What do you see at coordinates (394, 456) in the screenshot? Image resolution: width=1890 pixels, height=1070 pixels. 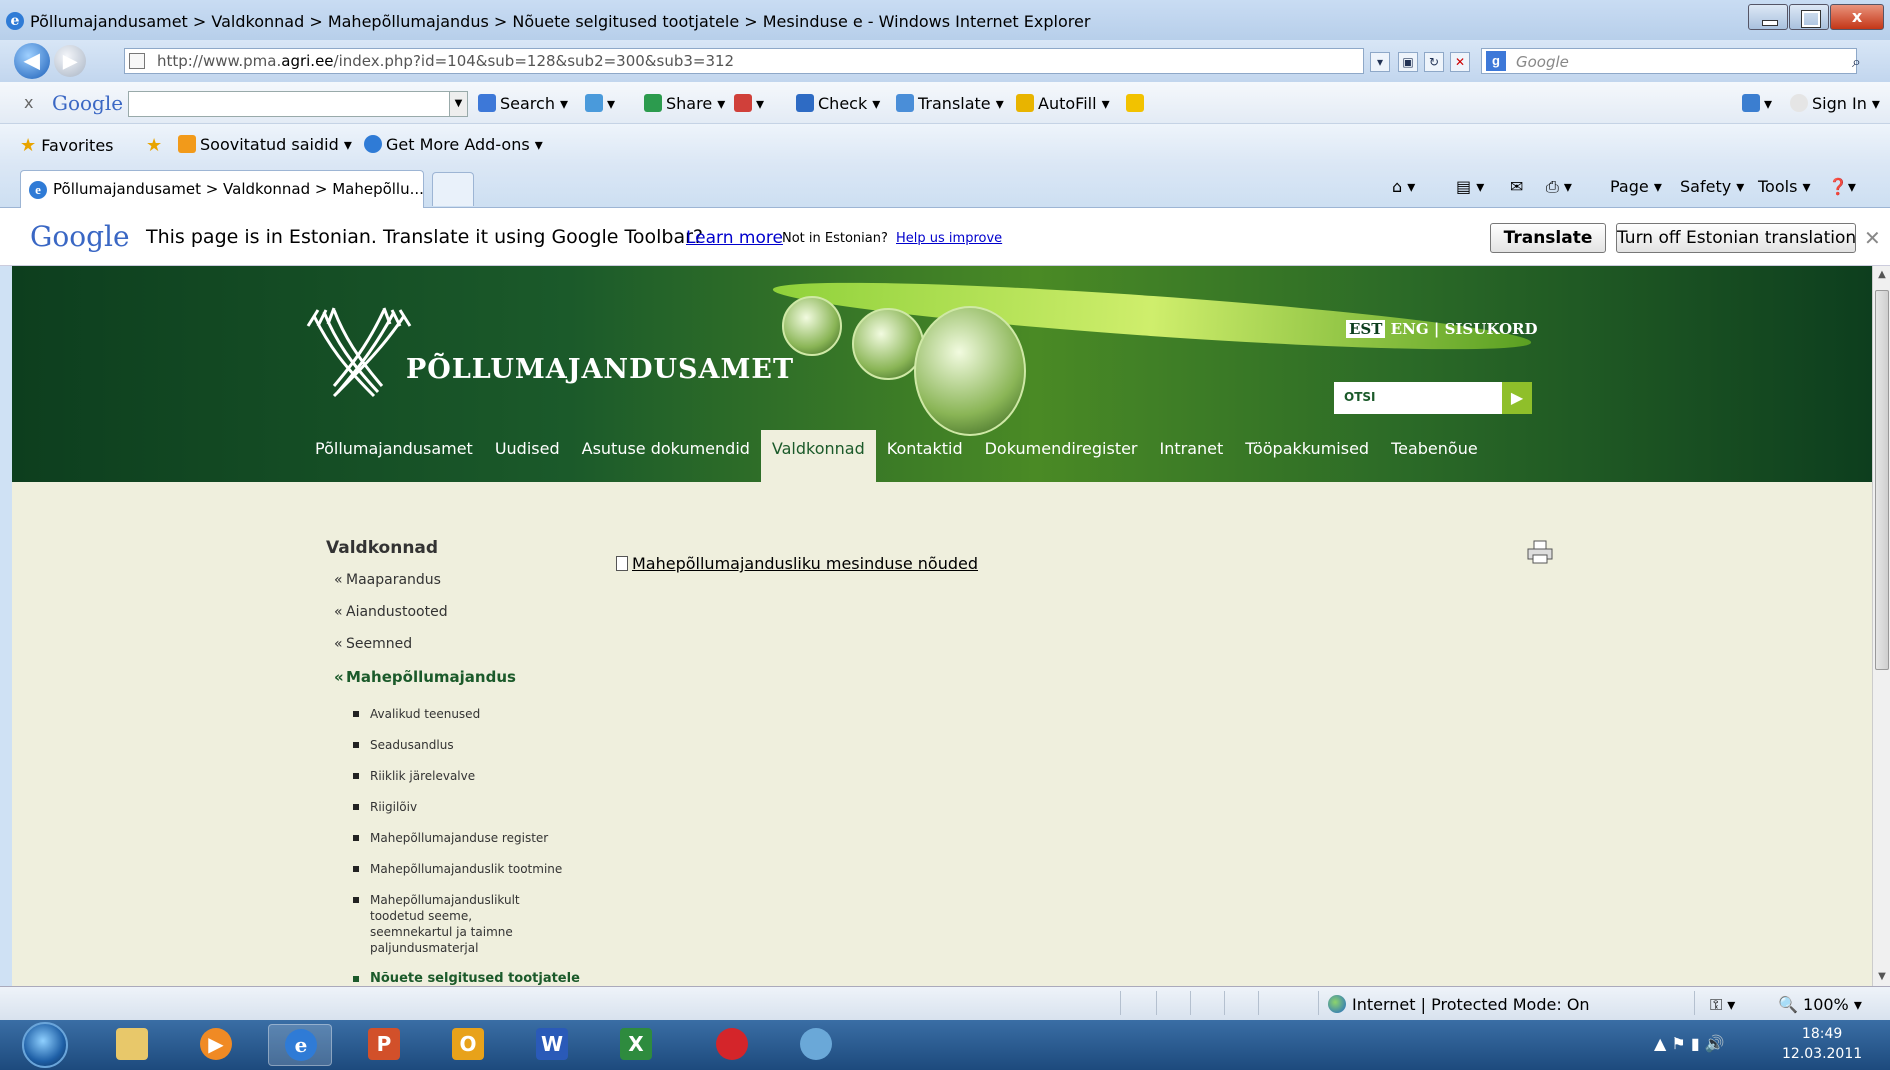 I see `nav-pollumajandusamet: Põllumajandusamet` at bounding box center [394, 456].